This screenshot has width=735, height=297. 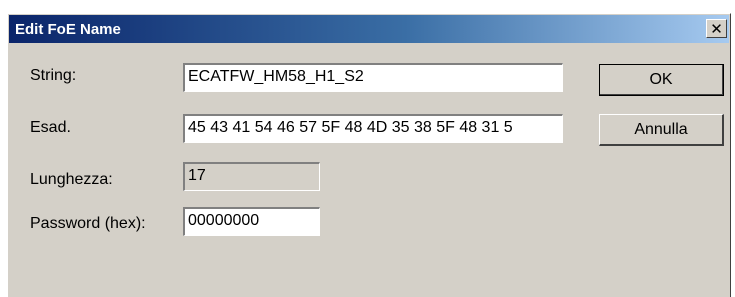 What do you see at coordinates (661, 80) in the screenshot?
I see `ok-button: OK` at bounding box center [661, 80].